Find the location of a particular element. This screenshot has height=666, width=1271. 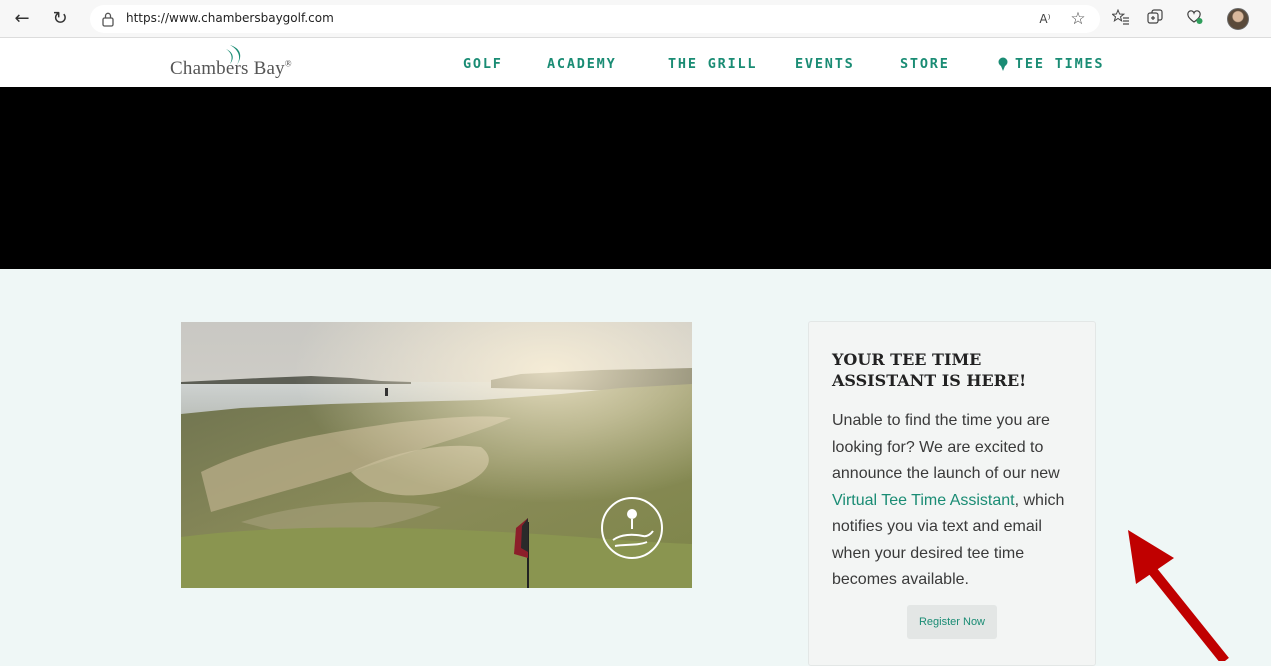

favorites-list-icon is located at coordinates (1120, 18).